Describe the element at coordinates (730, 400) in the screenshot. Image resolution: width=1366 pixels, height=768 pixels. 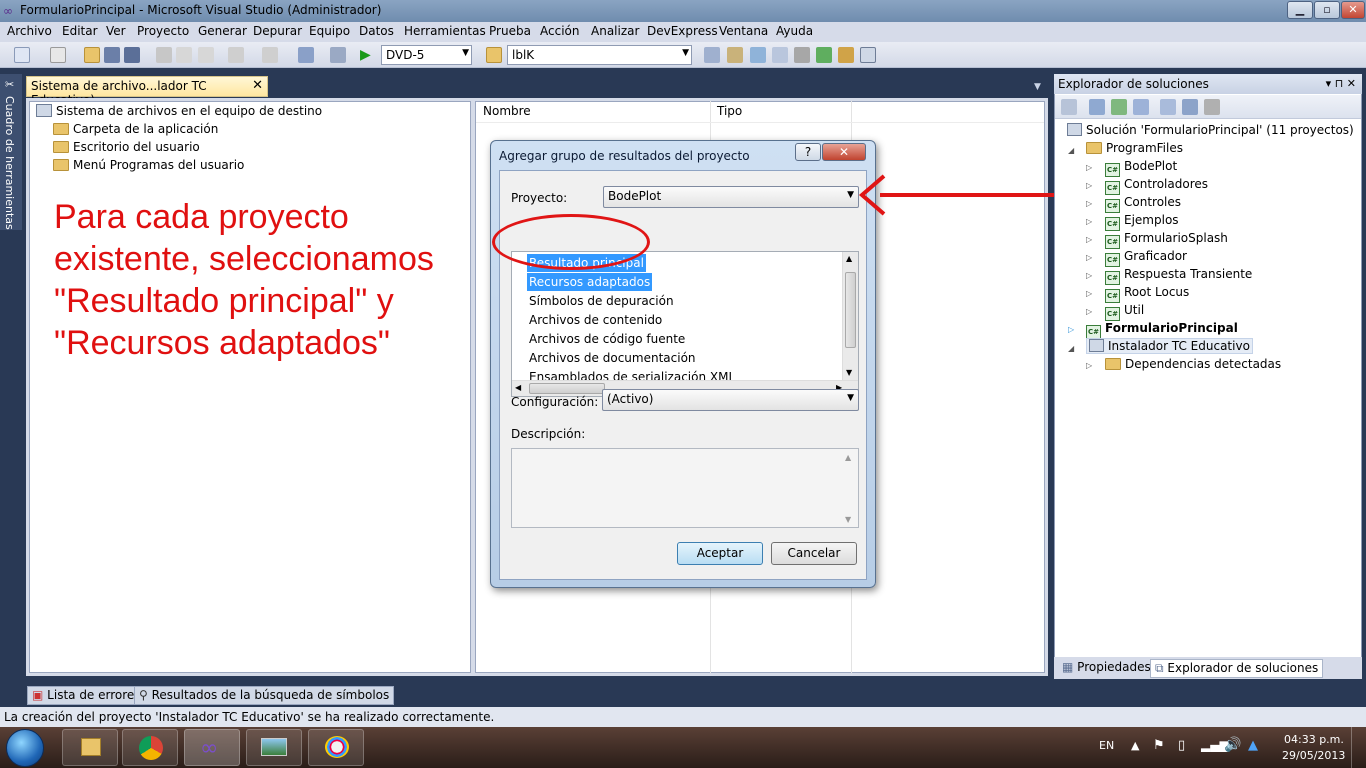
I see `configuration-select: (Activo) ▼` at that location.